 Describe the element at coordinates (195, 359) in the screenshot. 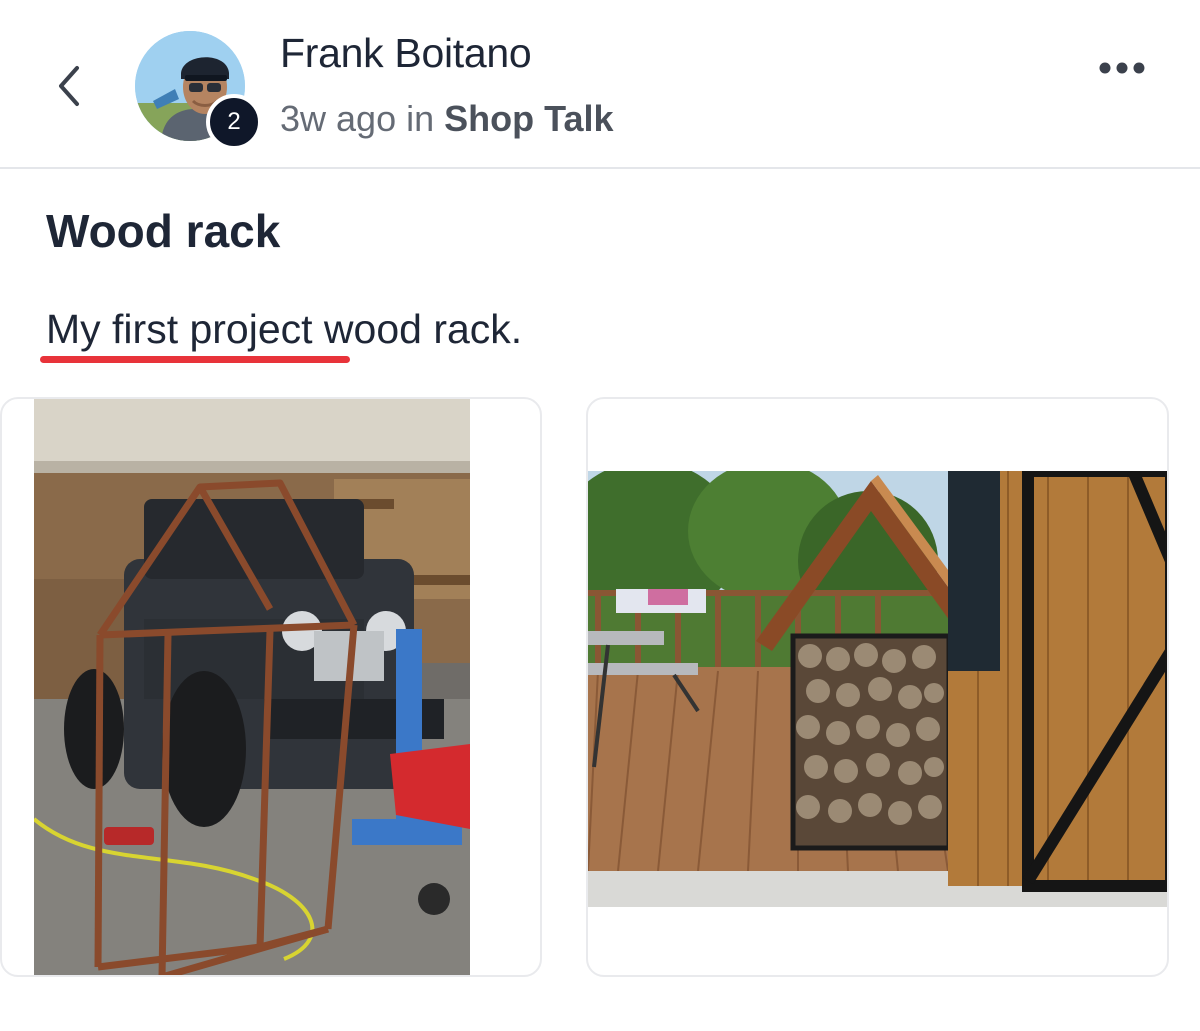

I see `spellcheck-underline` at that location.